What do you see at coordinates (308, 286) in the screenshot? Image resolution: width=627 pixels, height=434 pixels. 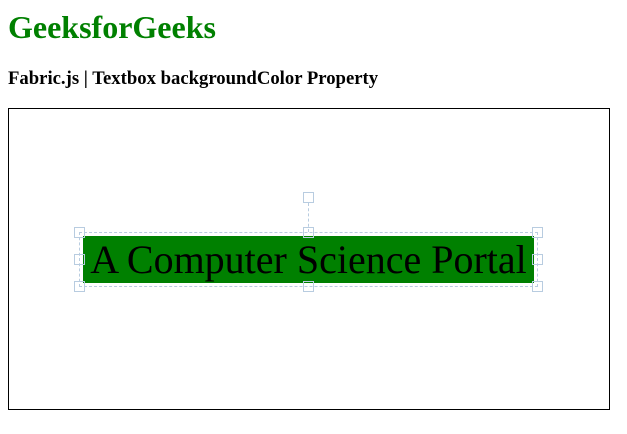 I see `resize-handle-bottom-center` at bounding box center [308, 286].